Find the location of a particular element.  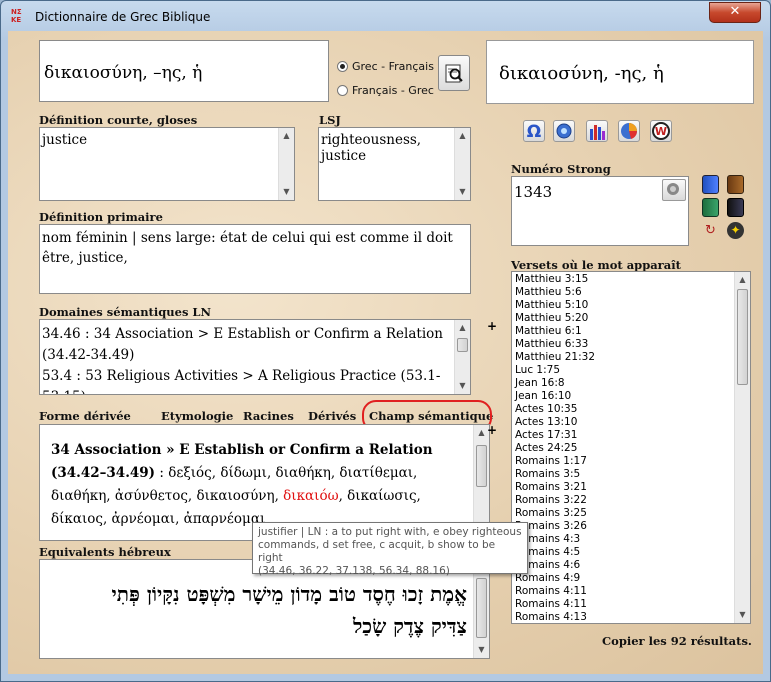

highlighted-word: δικαιόω is located at coordinates (310, 496).